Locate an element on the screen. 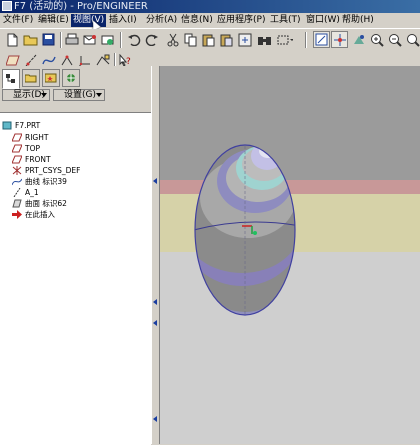 Image resolution: width=420 pixels, height=445 pixels. main-toolbar is located at coordinates (210, 40).